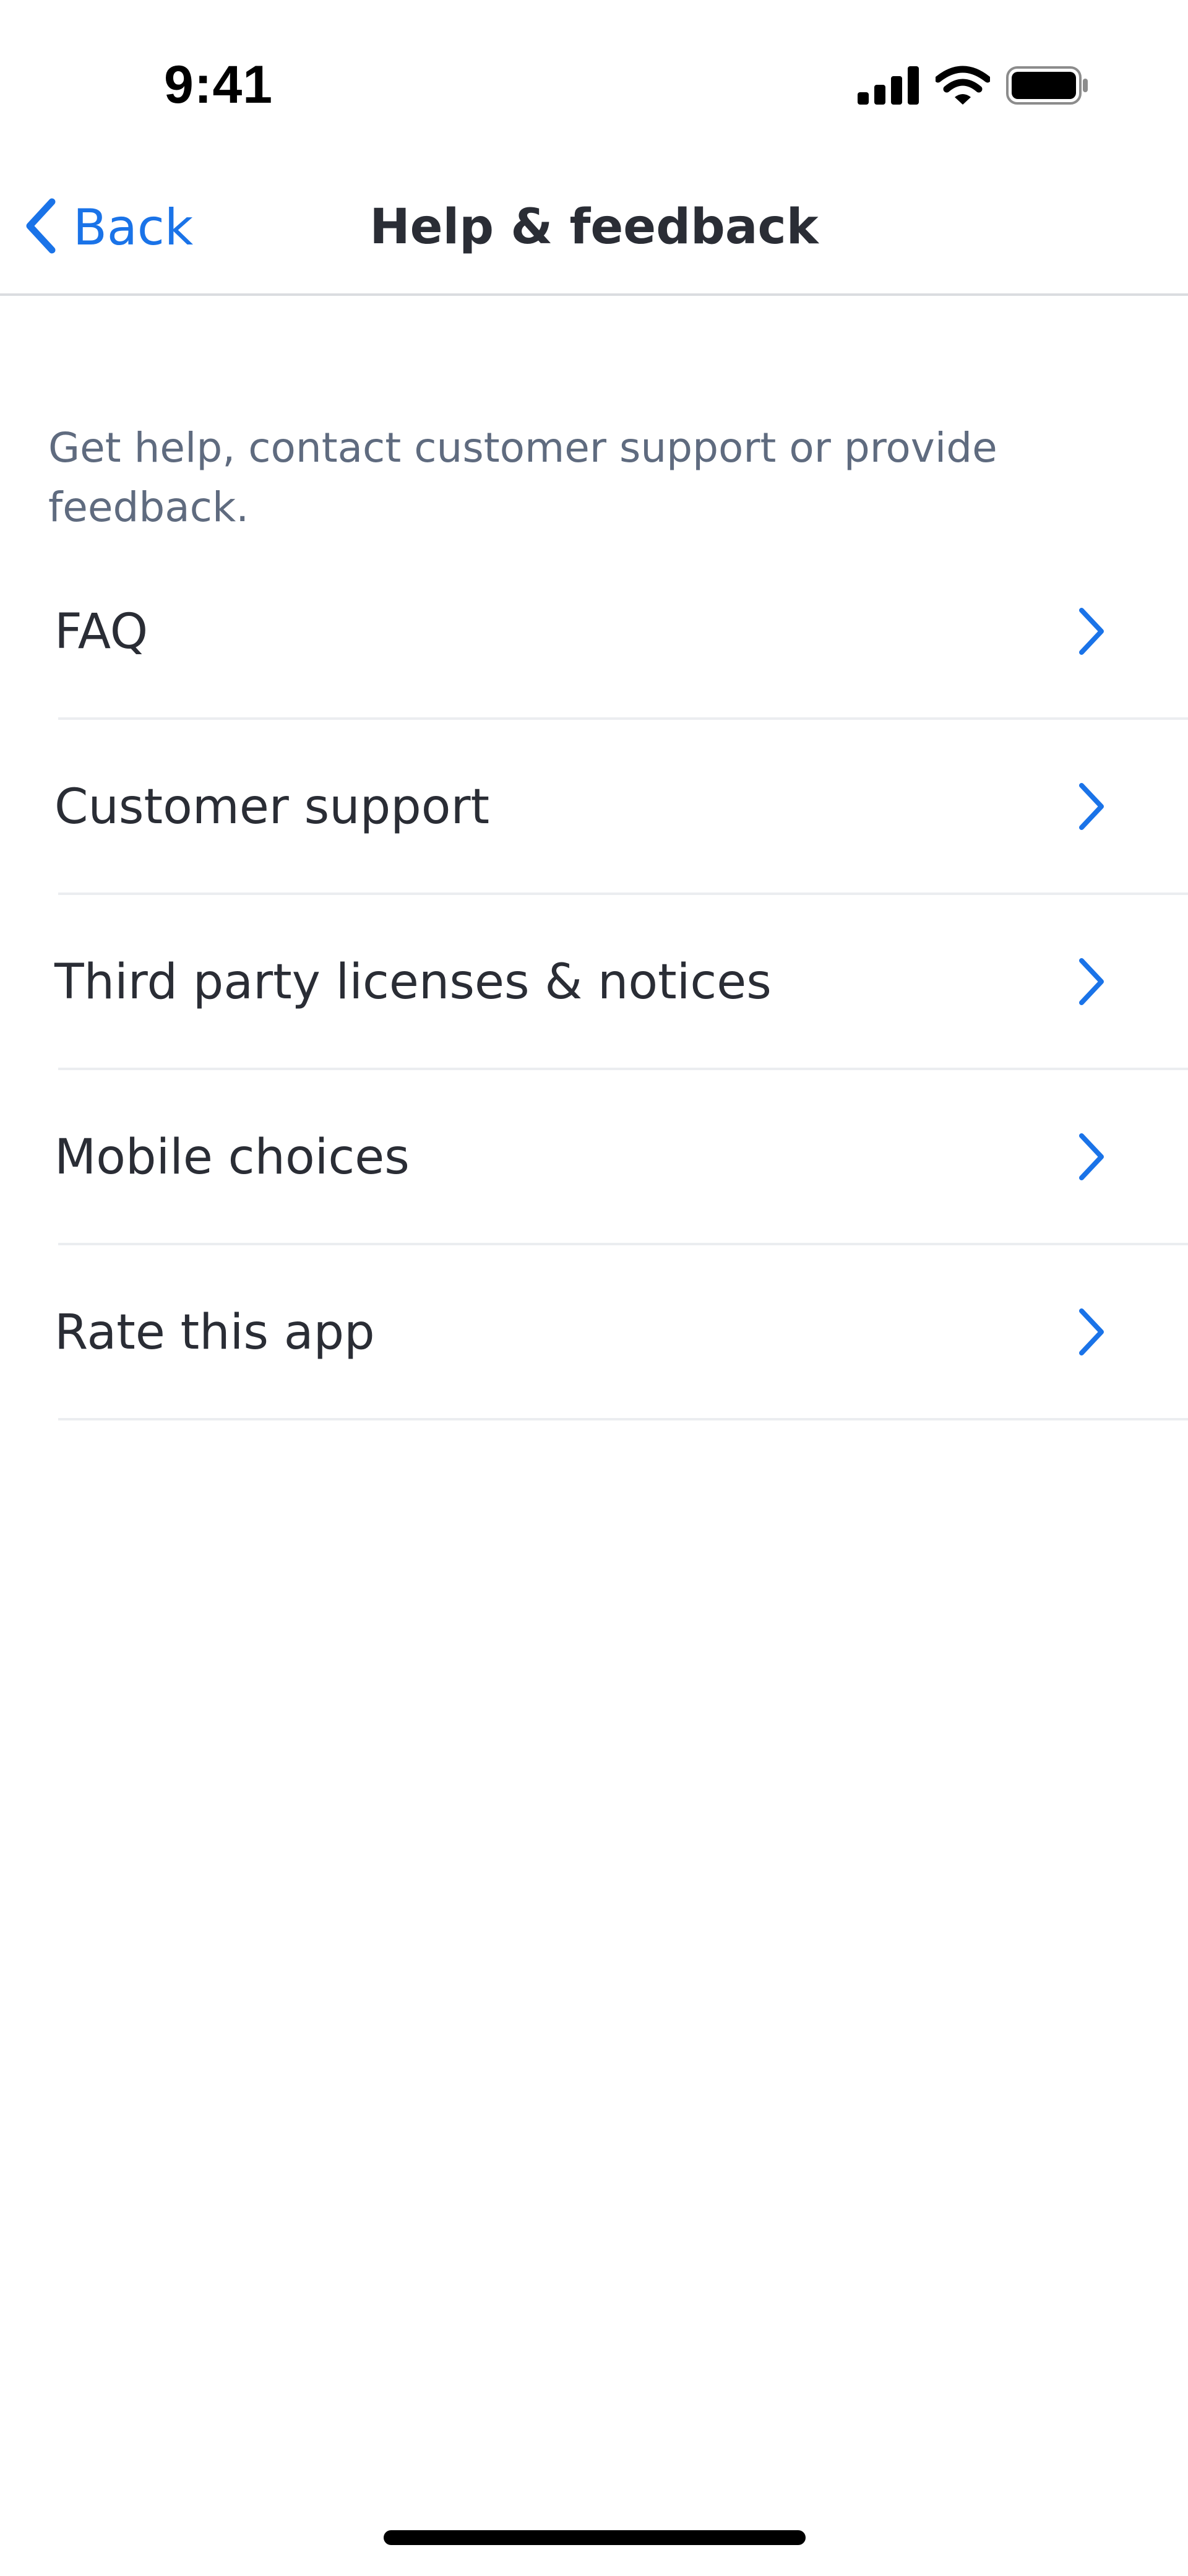 Image resolution: width=1188 pixels, height=2576 pixels. Describe the element at coordinates (595, 2537) in the screenshot. I see `home-indicator` at that location.